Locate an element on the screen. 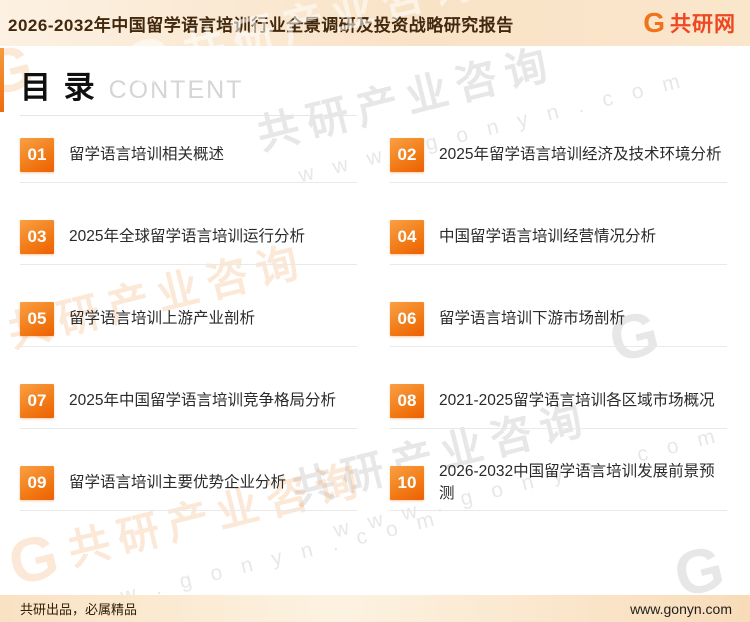 This screenshot has height=622, width=750. gonyn-logo: G 共研网 is located at coordinates (689, 23).